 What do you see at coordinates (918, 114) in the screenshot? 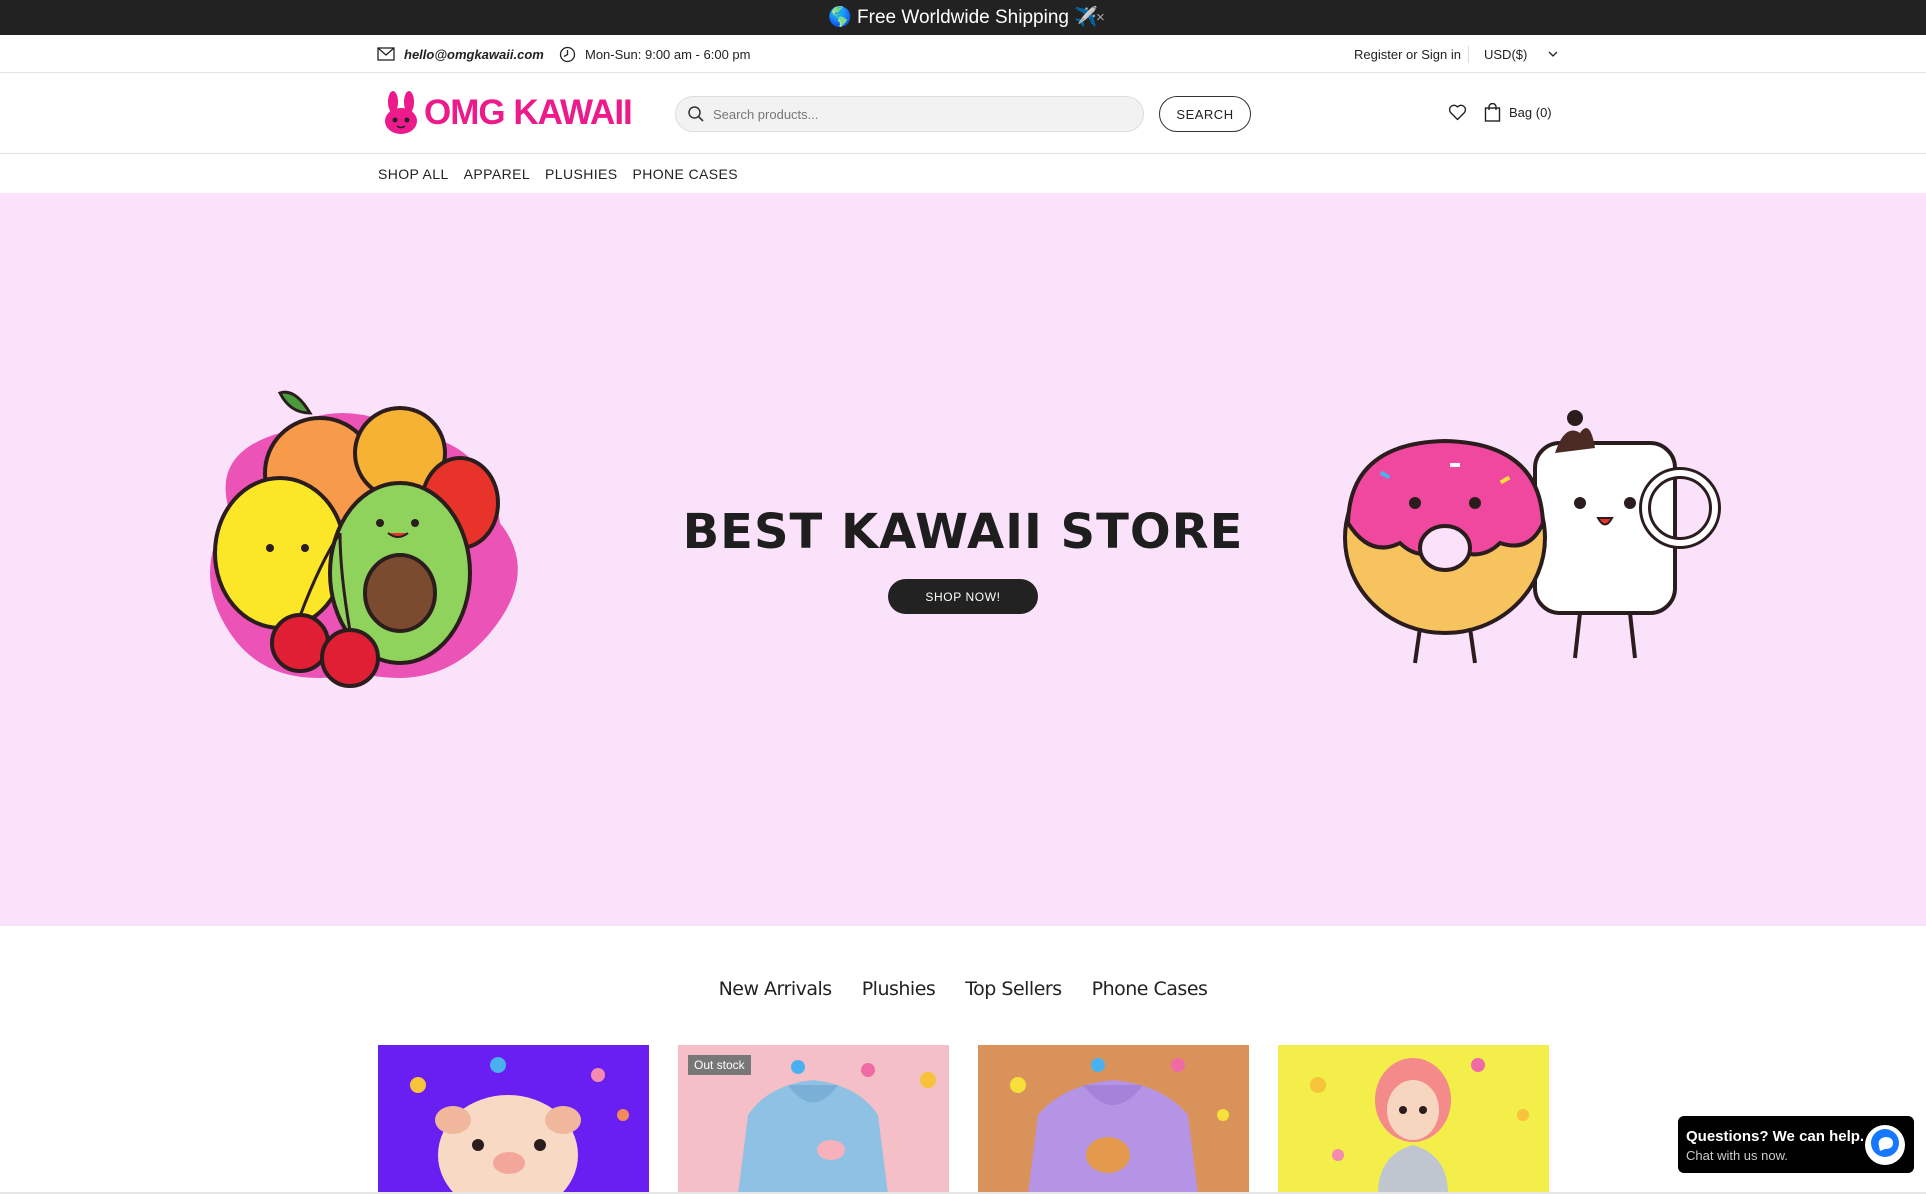
I see `search-input` at bounding box center [918, 114].